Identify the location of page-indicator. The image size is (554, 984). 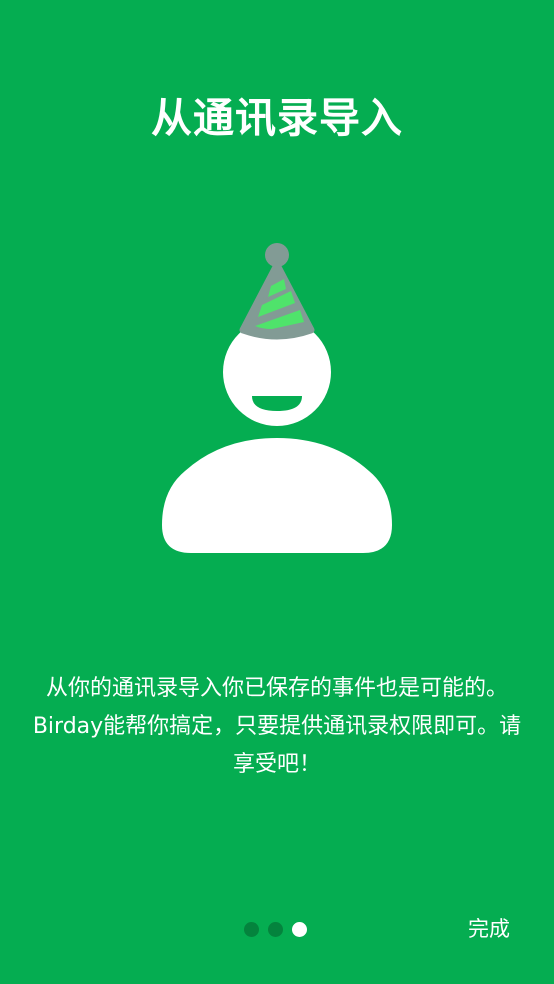
(275, 930).